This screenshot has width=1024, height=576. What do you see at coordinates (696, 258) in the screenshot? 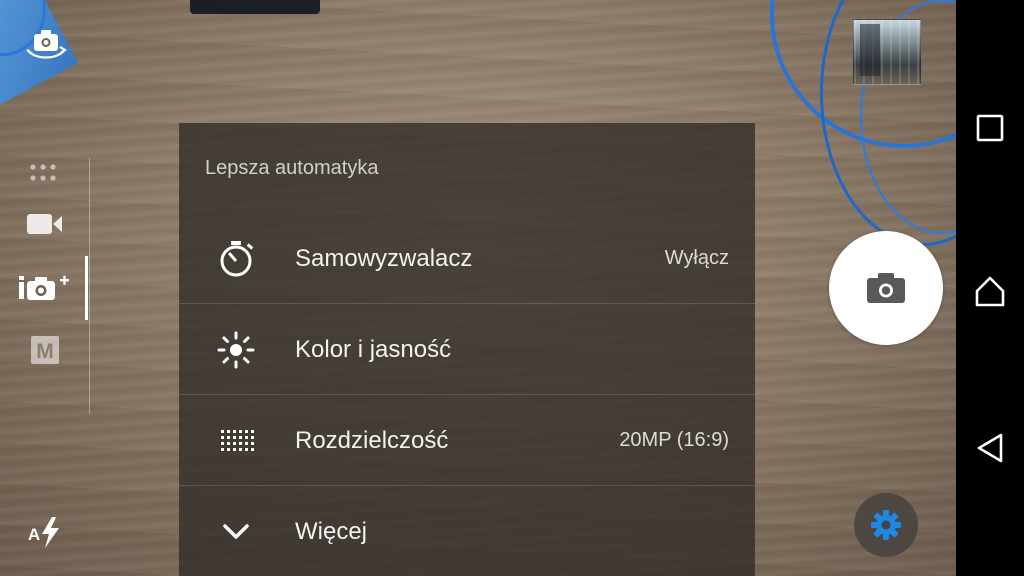
I see `menu-item-value: Wyłącz` at bounding box center [696, 258].